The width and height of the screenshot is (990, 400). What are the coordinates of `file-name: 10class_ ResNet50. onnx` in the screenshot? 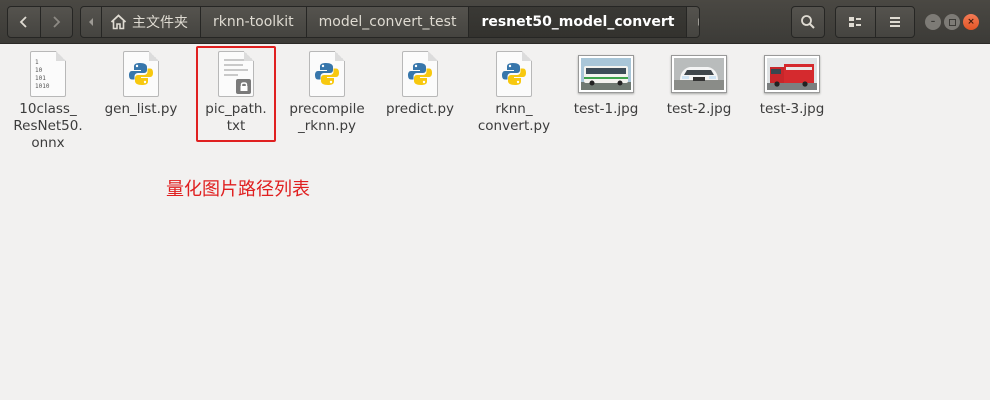 It's located at (48, 126).